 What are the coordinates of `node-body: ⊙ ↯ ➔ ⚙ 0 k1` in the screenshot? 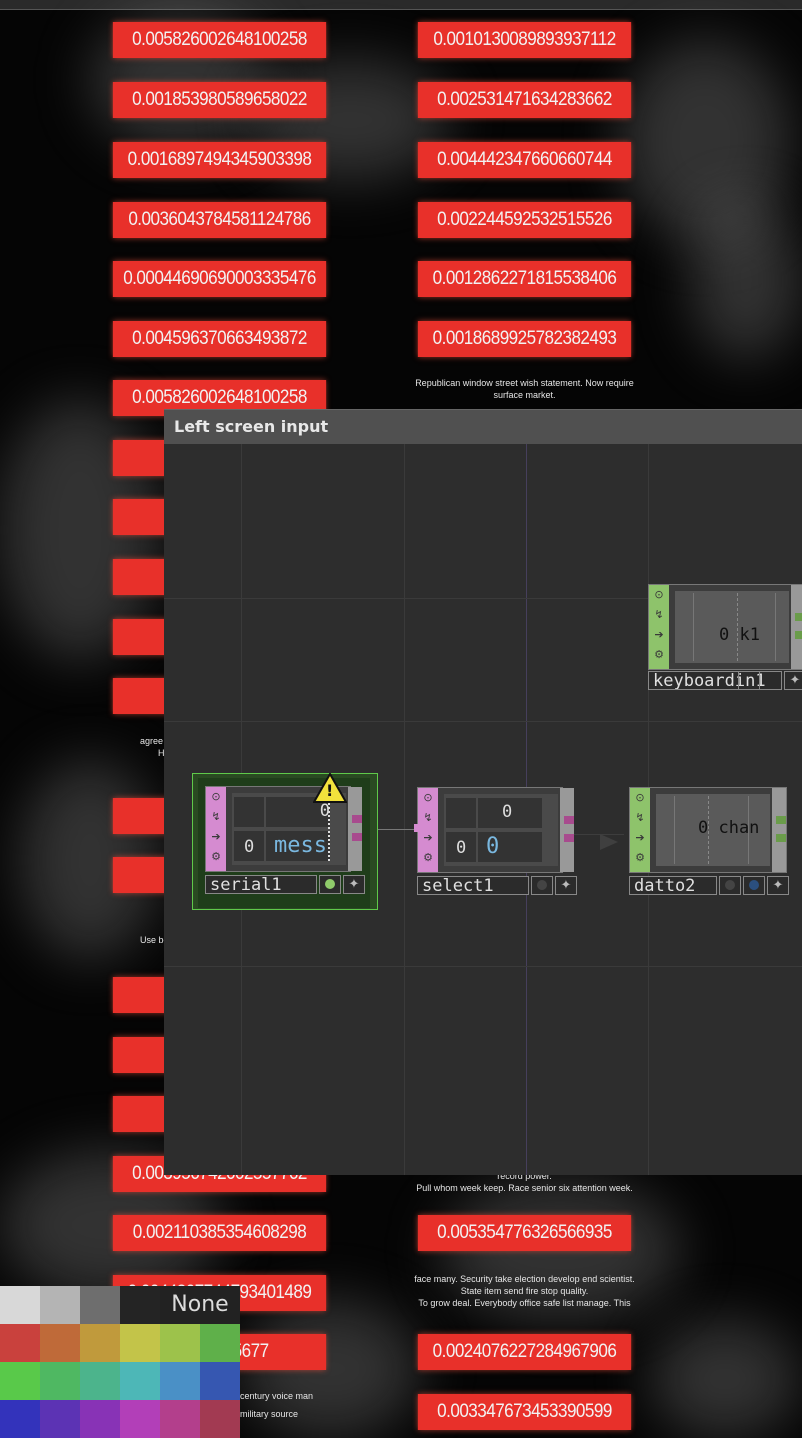 It's located at (725, 627).